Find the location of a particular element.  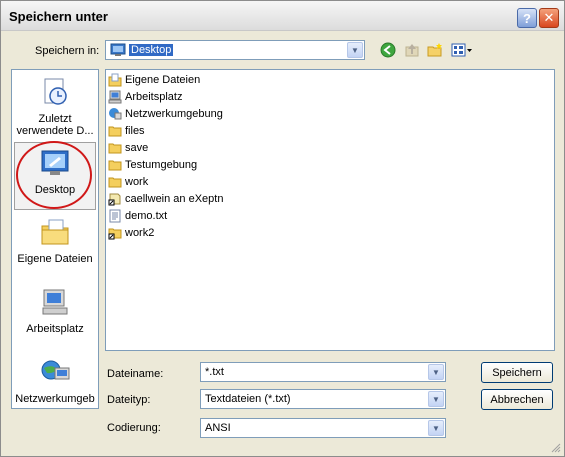

filetype-dropdown: Textdateien (*.txt) ▼ is located at coordinates (323, 399).